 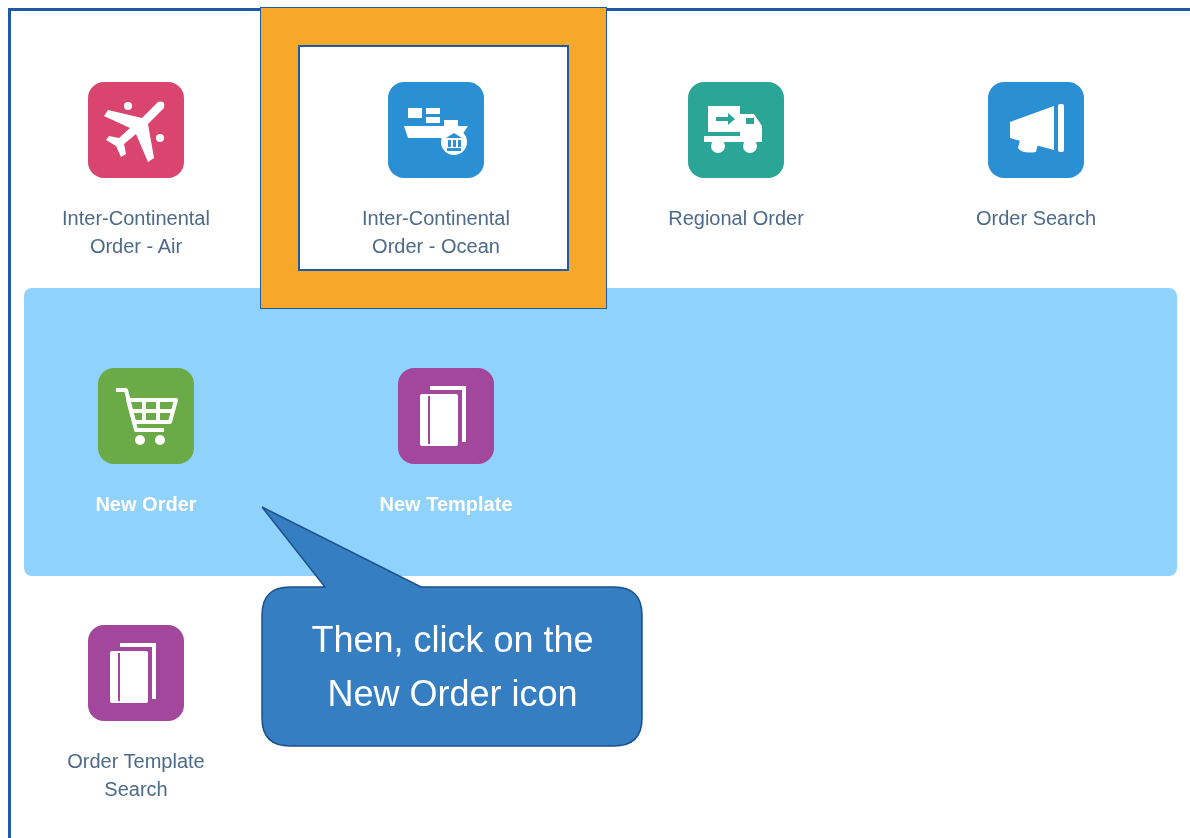 What do you see at coordinates (136, 714) in the screenshot?
I see `app-tile: Order Template Search` at bounding box center [136, 714].